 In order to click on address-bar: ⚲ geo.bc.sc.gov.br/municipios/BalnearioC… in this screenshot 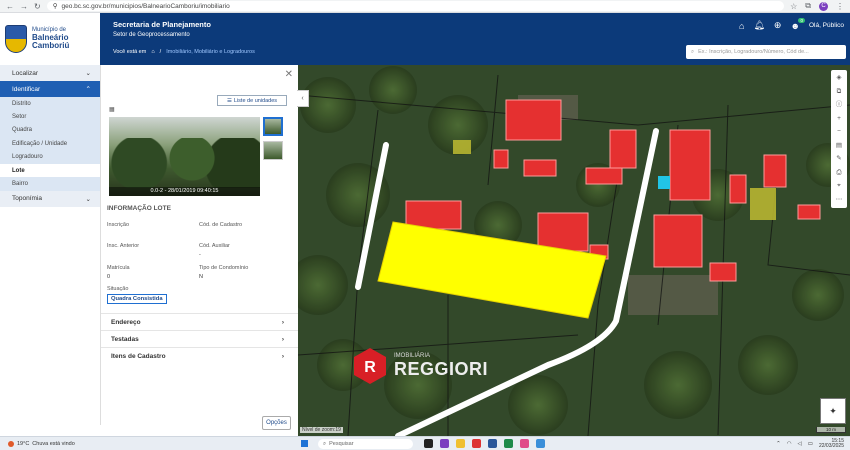, I will do `click(415, 6)`.